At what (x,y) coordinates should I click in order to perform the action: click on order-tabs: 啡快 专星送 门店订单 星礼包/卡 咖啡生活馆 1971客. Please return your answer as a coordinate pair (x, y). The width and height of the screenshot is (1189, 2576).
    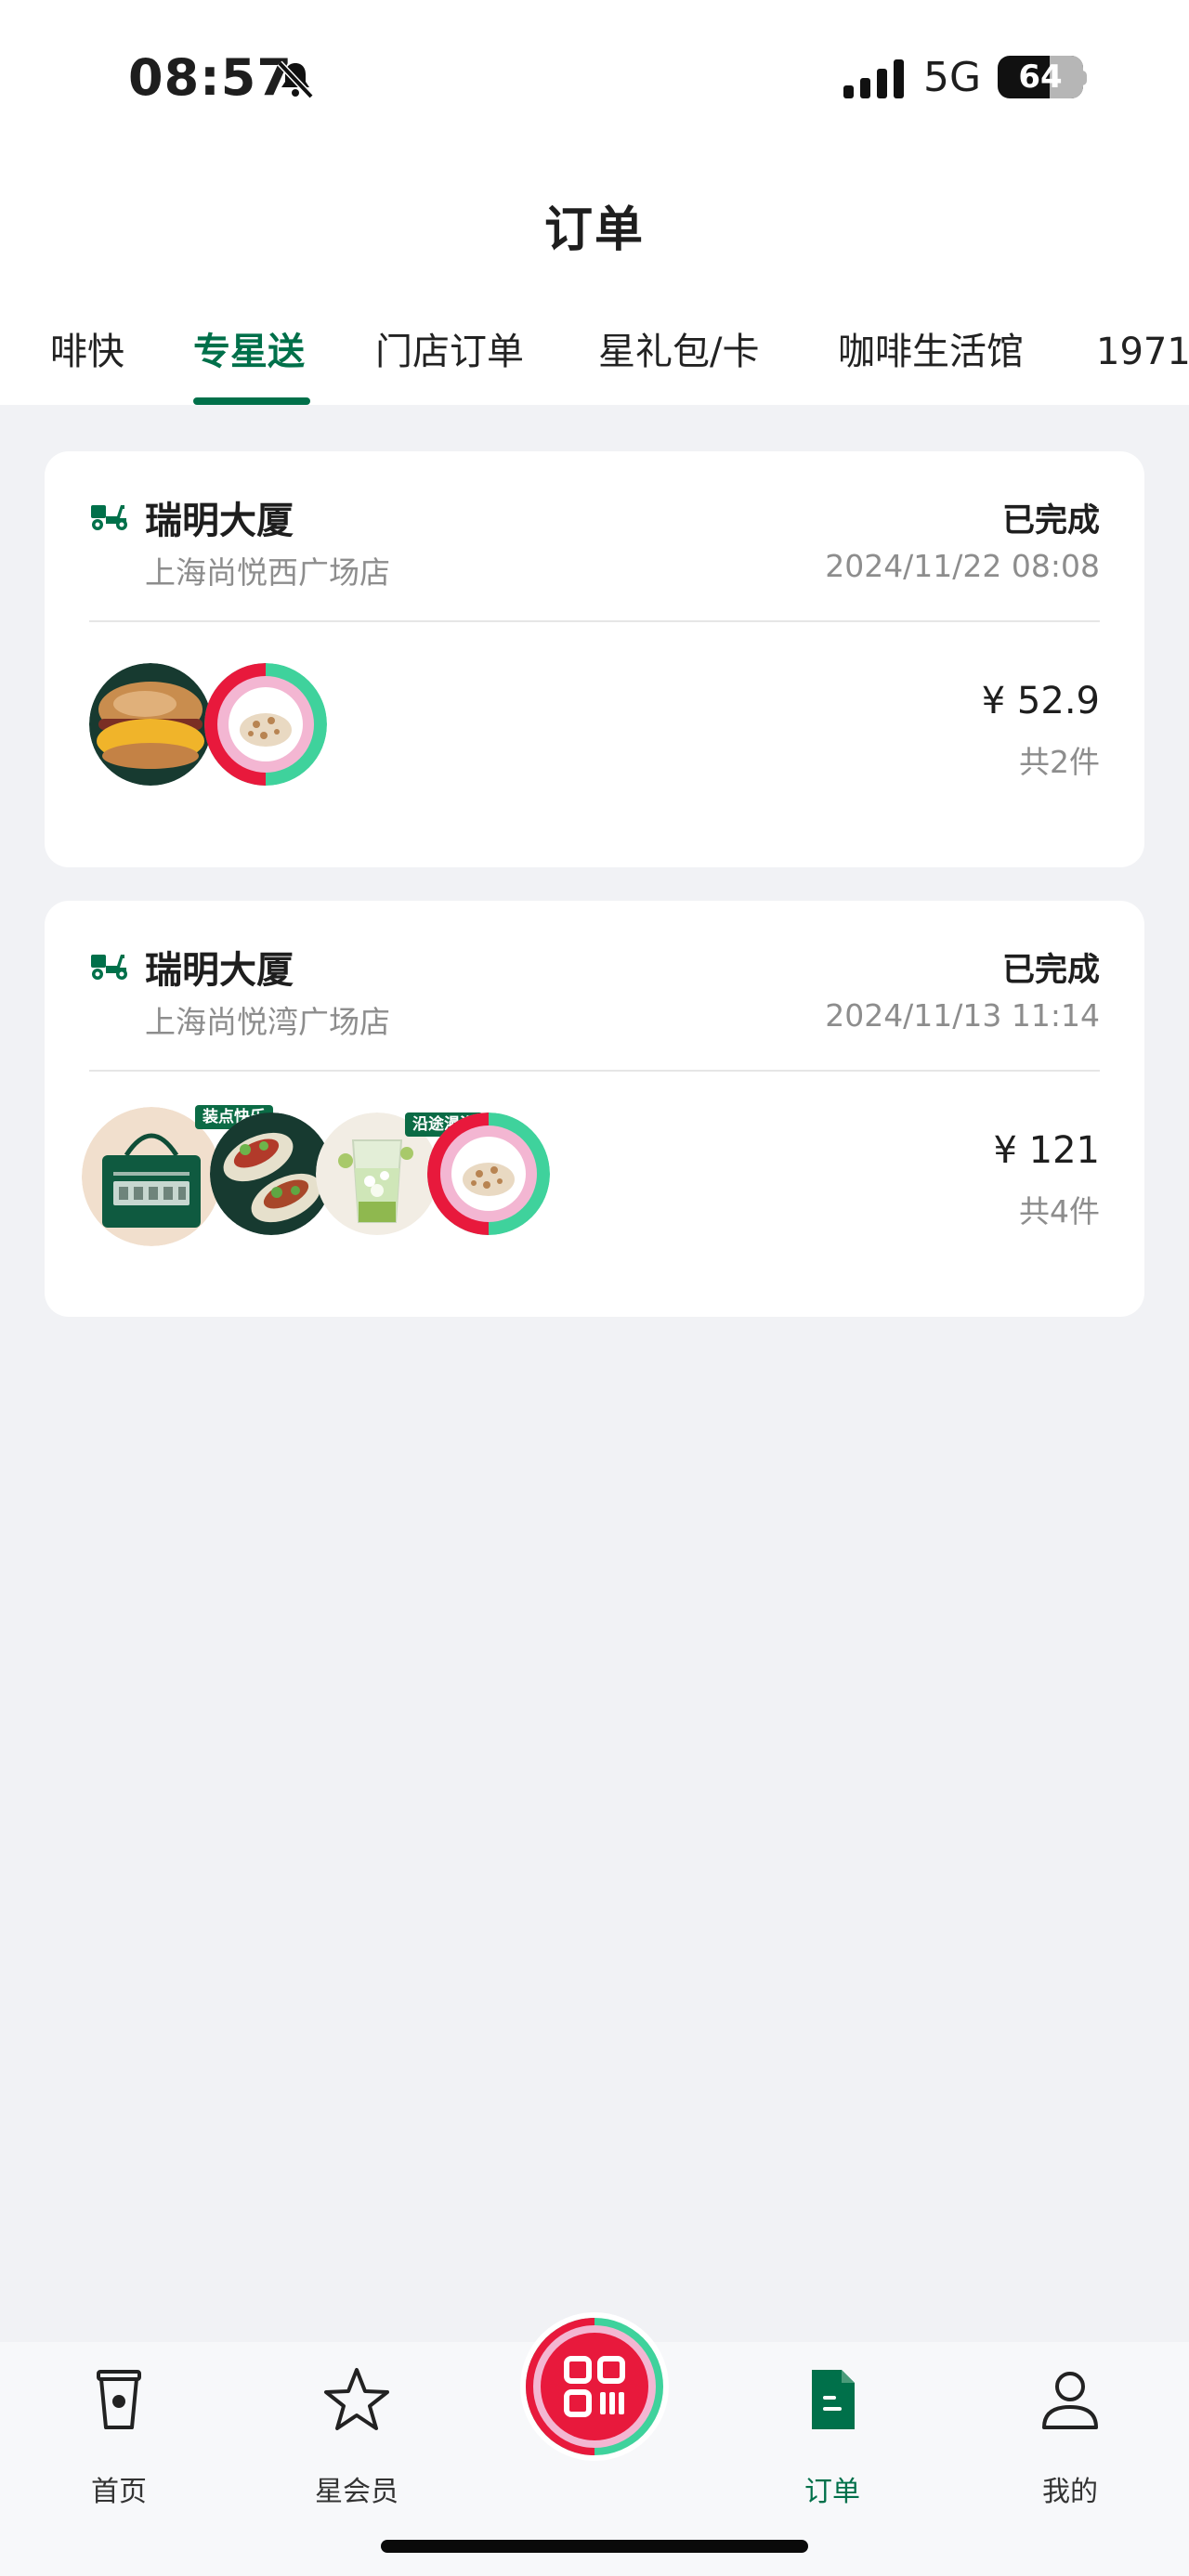
    Looking at the image, I should click on (594, 360).